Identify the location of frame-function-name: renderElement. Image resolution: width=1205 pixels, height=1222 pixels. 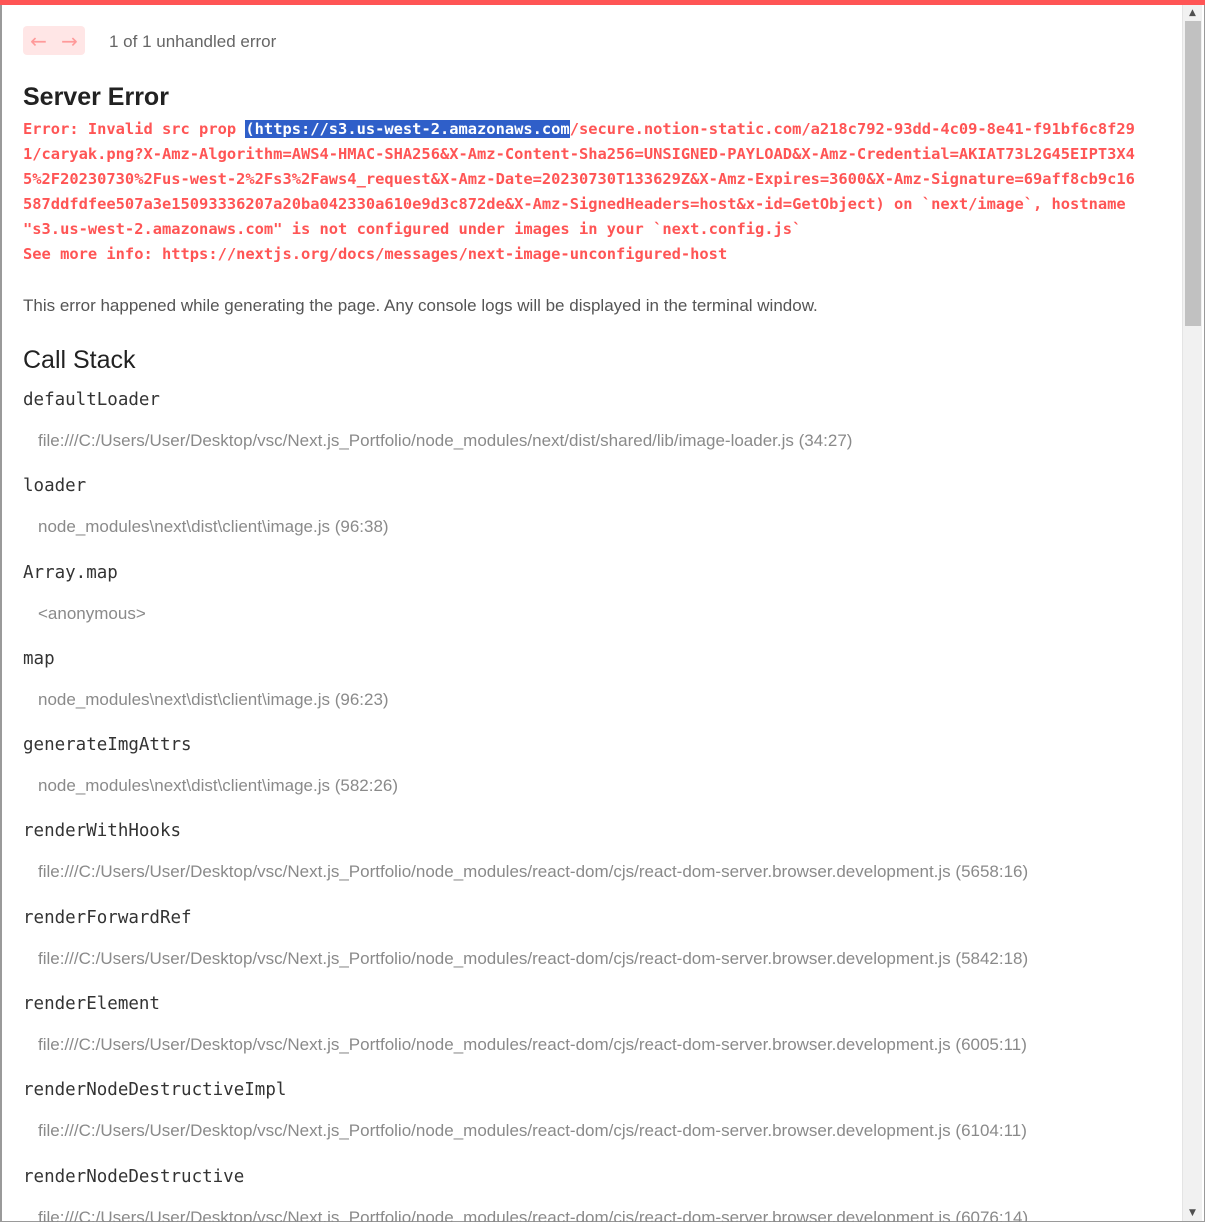
(91, 1004).